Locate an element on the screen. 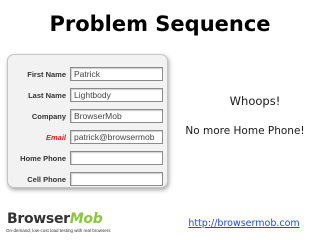  logo-word-mob: Mob is located at coordinates (86, 219).